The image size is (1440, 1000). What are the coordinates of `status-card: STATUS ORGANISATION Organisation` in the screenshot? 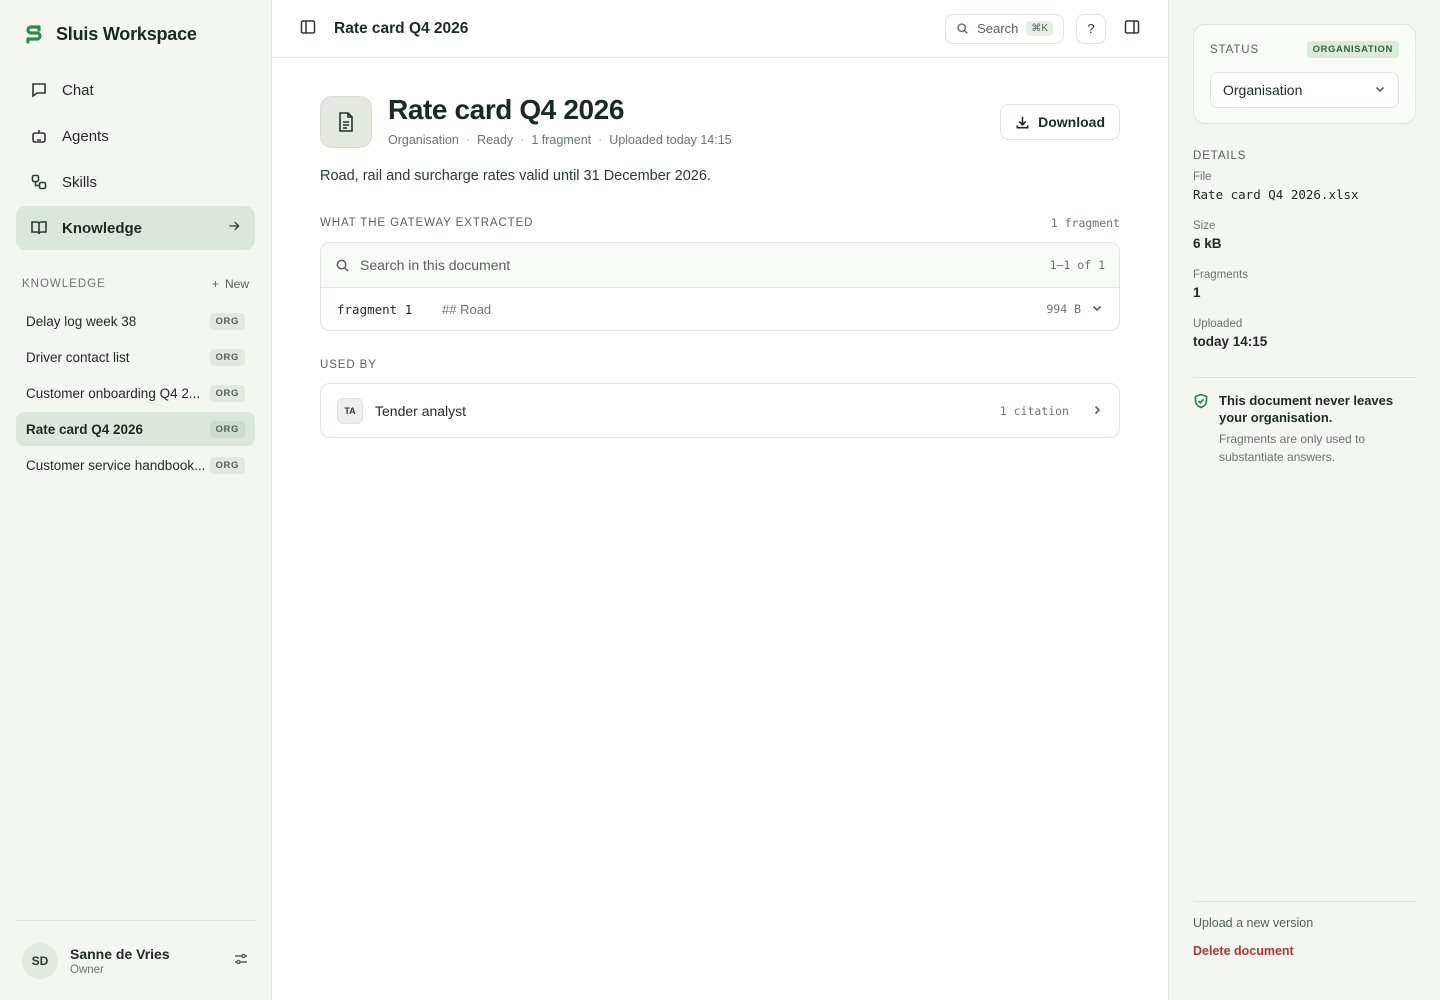 It's located at (1304, 74).